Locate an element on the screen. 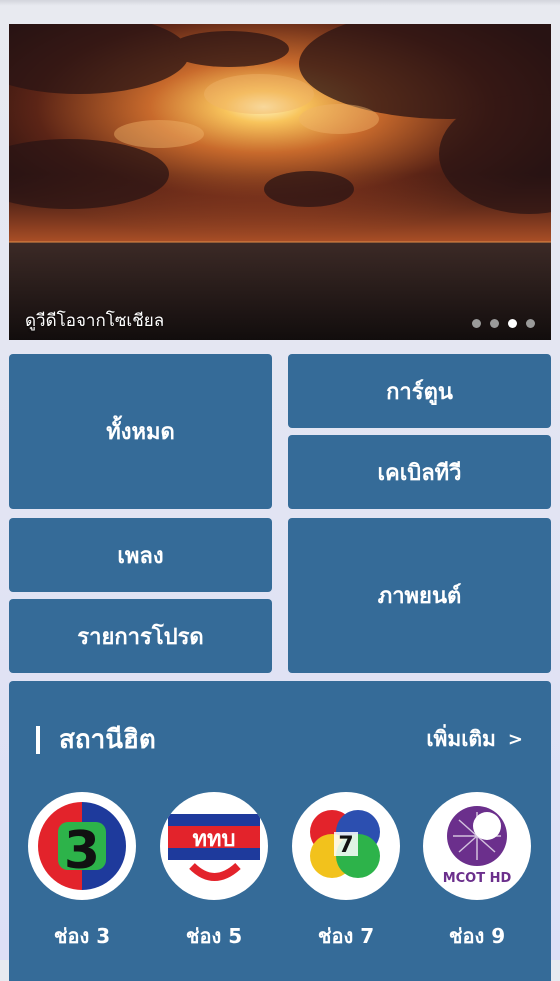 The image size is (560, 981). channel-item: ททบ ช่อง 5 is located at coordinates (214, 872).